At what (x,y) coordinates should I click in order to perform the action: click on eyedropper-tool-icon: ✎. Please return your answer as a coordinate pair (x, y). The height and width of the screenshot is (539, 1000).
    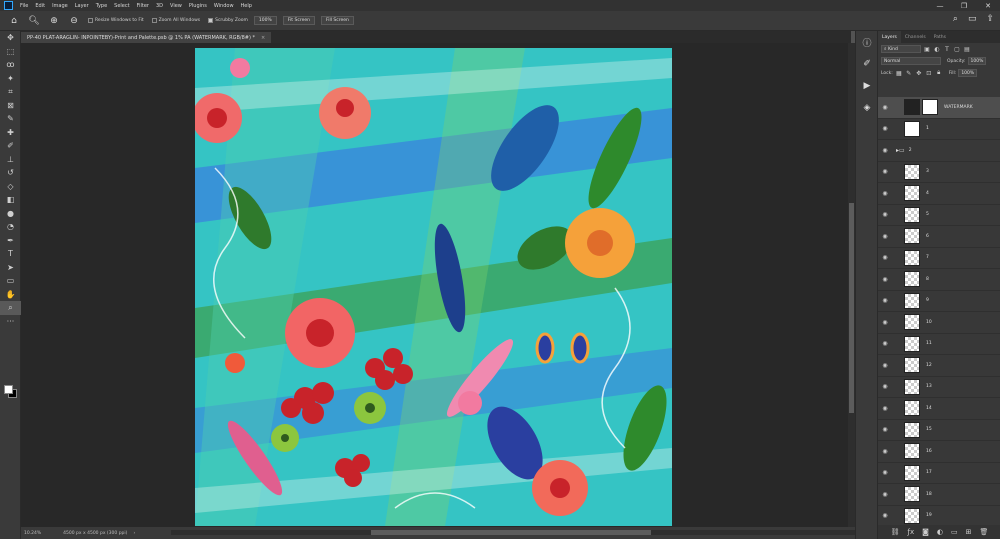
    Looking at the image, I should click on (10, 119).